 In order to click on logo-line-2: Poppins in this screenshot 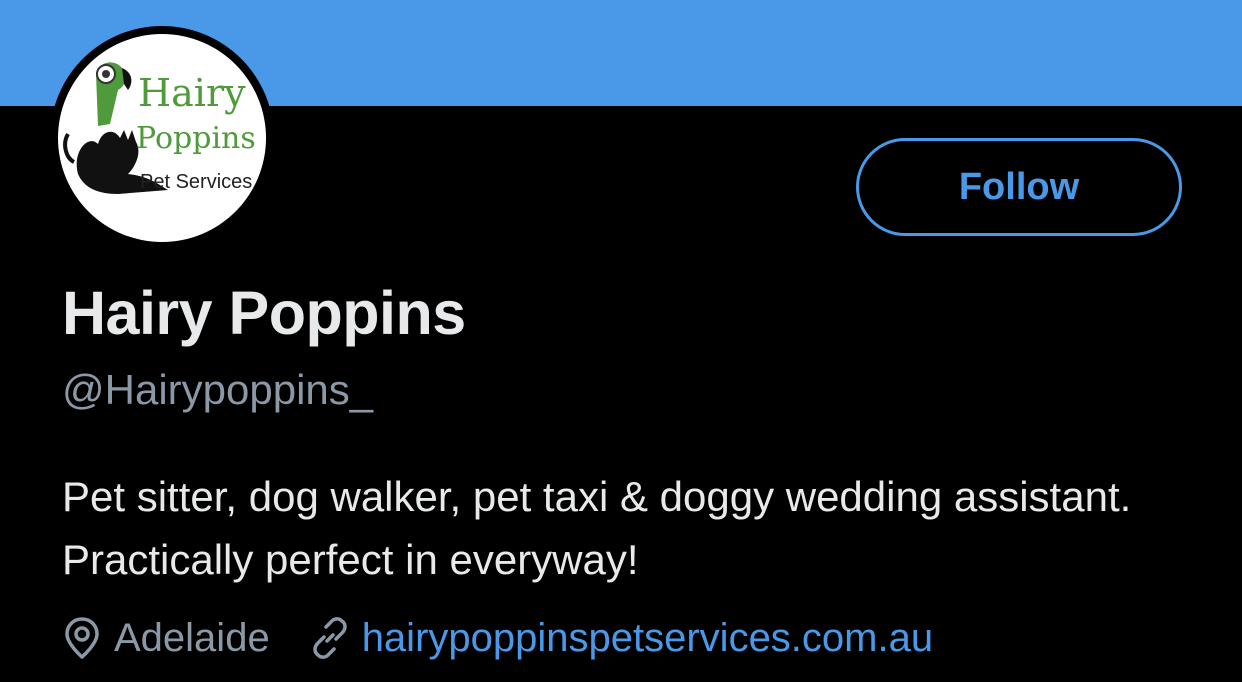, I will do `click(196, 138)`.